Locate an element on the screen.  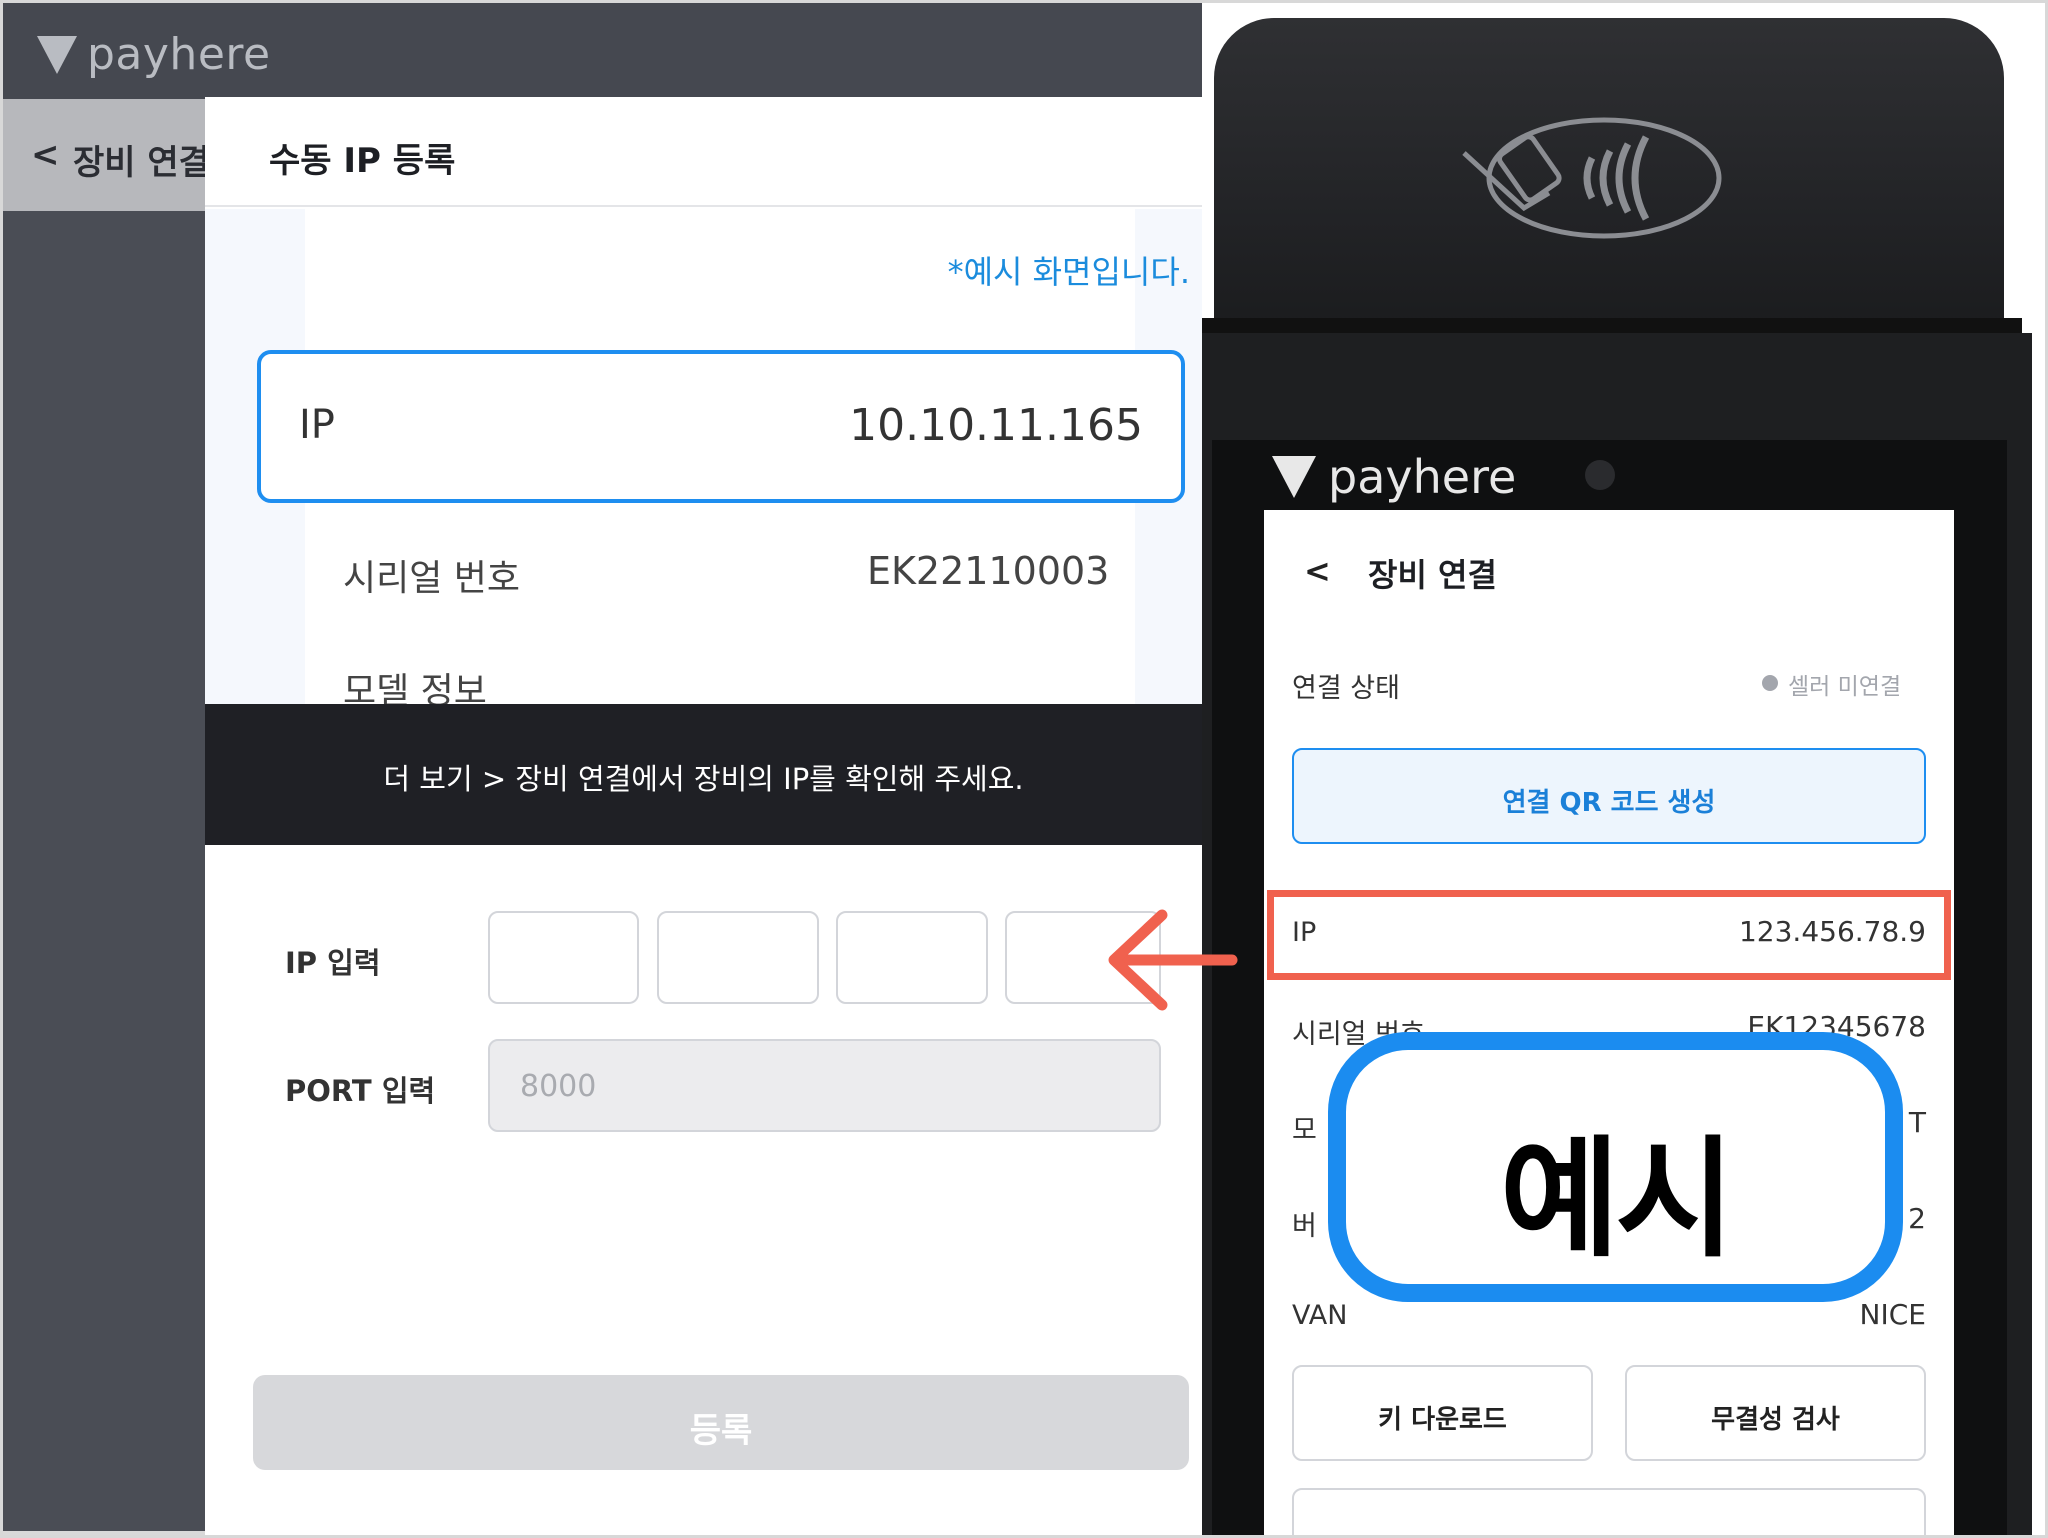
register-button-label: 등록 is located at coordinates (721, 1431).